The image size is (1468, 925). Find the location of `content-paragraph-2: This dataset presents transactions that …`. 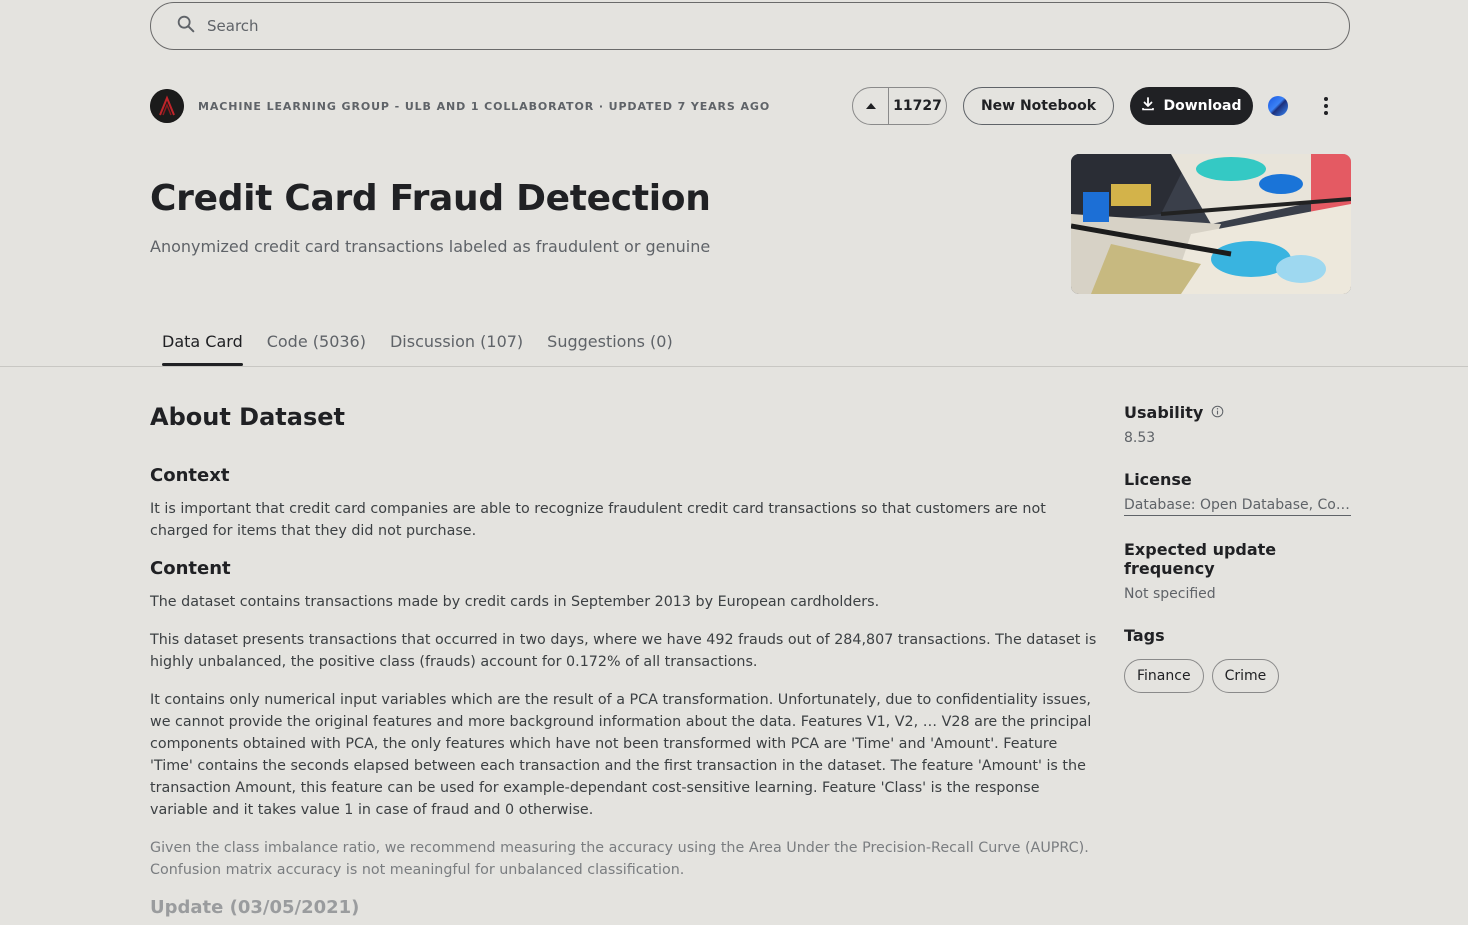

content-paragraph-2: This dataset presents transactions that … is located at coordinates (623, 651).